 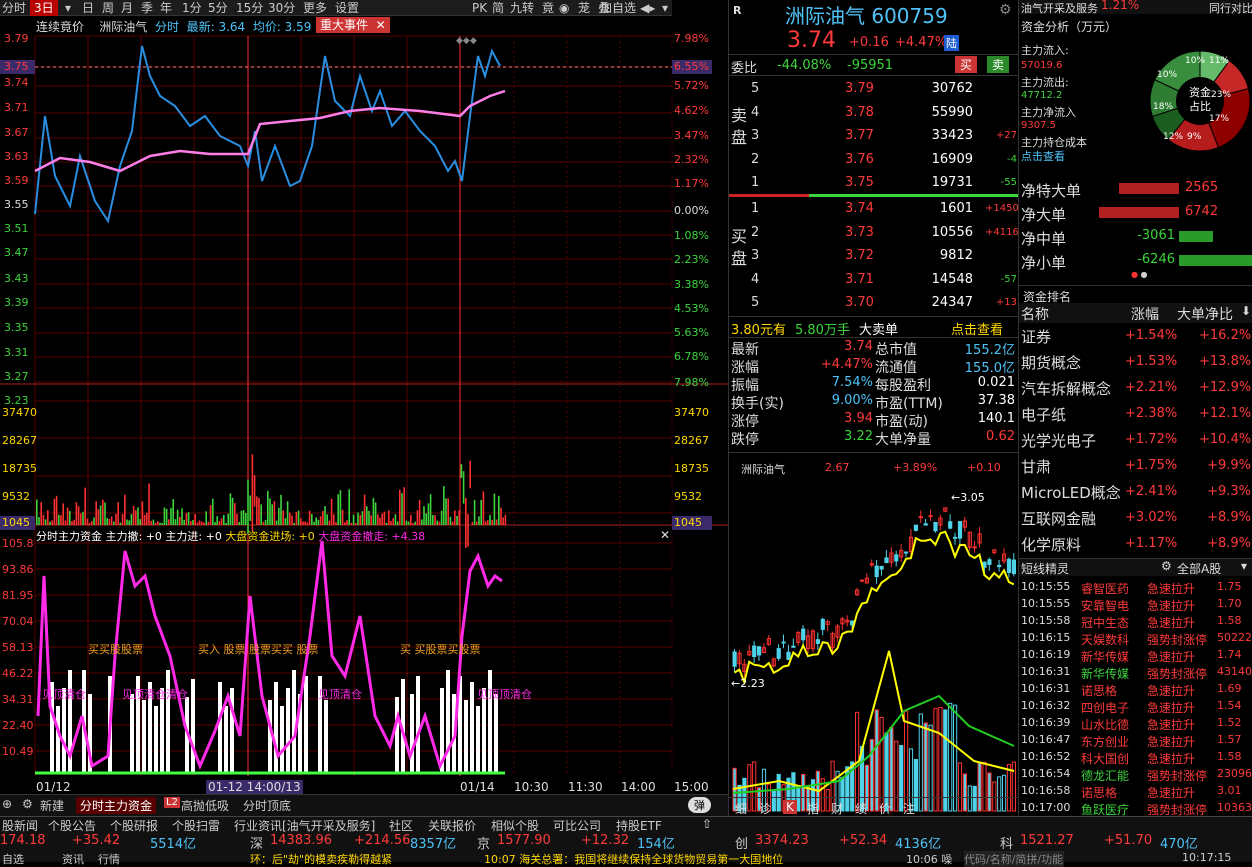 What do you see at coordinates (479, 8) in the screenshot?
I see `pk-button: PK` at bounding box center [479, 8].